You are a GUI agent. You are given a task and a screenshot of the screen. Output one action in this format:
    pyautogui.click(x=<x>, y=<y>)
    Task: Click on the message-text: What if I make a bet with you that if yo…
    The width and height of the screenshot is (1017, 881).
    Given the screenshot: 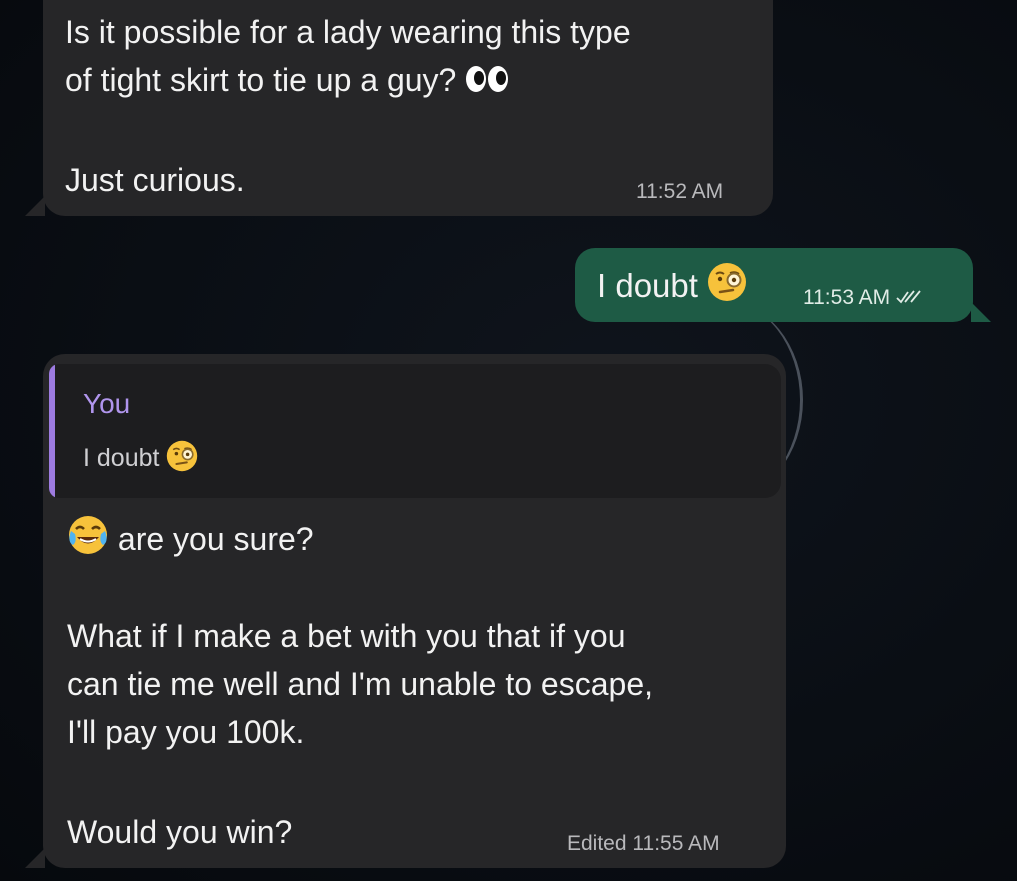 What is the action you would take?
    pyautogui.click(x=360, y=684)
    